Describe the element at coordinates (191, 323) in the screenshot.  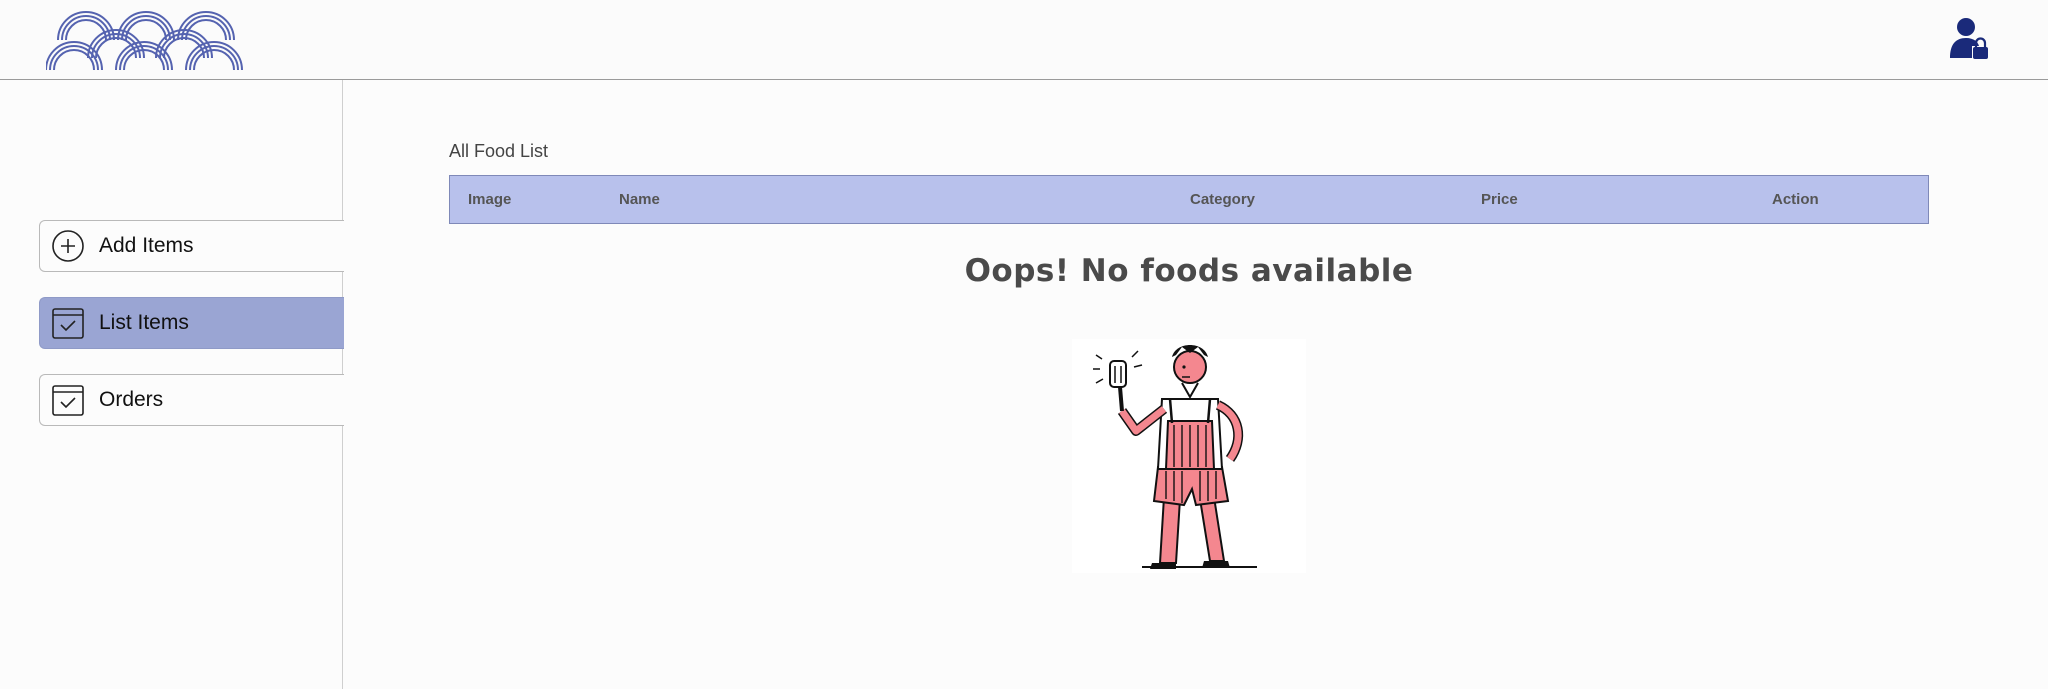
I see `sidebar-item-list-items: List Items` at that location.